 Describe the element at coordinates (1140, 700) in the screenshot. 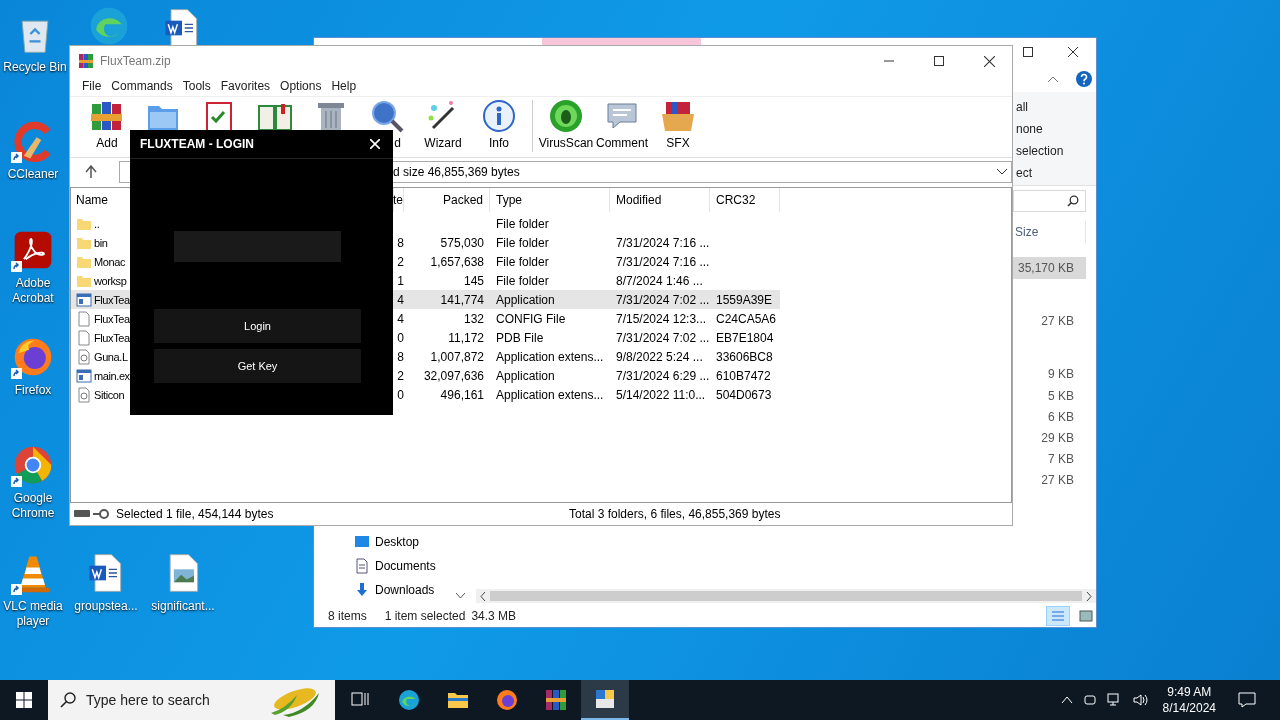

I see `speaker-icon` at that location.